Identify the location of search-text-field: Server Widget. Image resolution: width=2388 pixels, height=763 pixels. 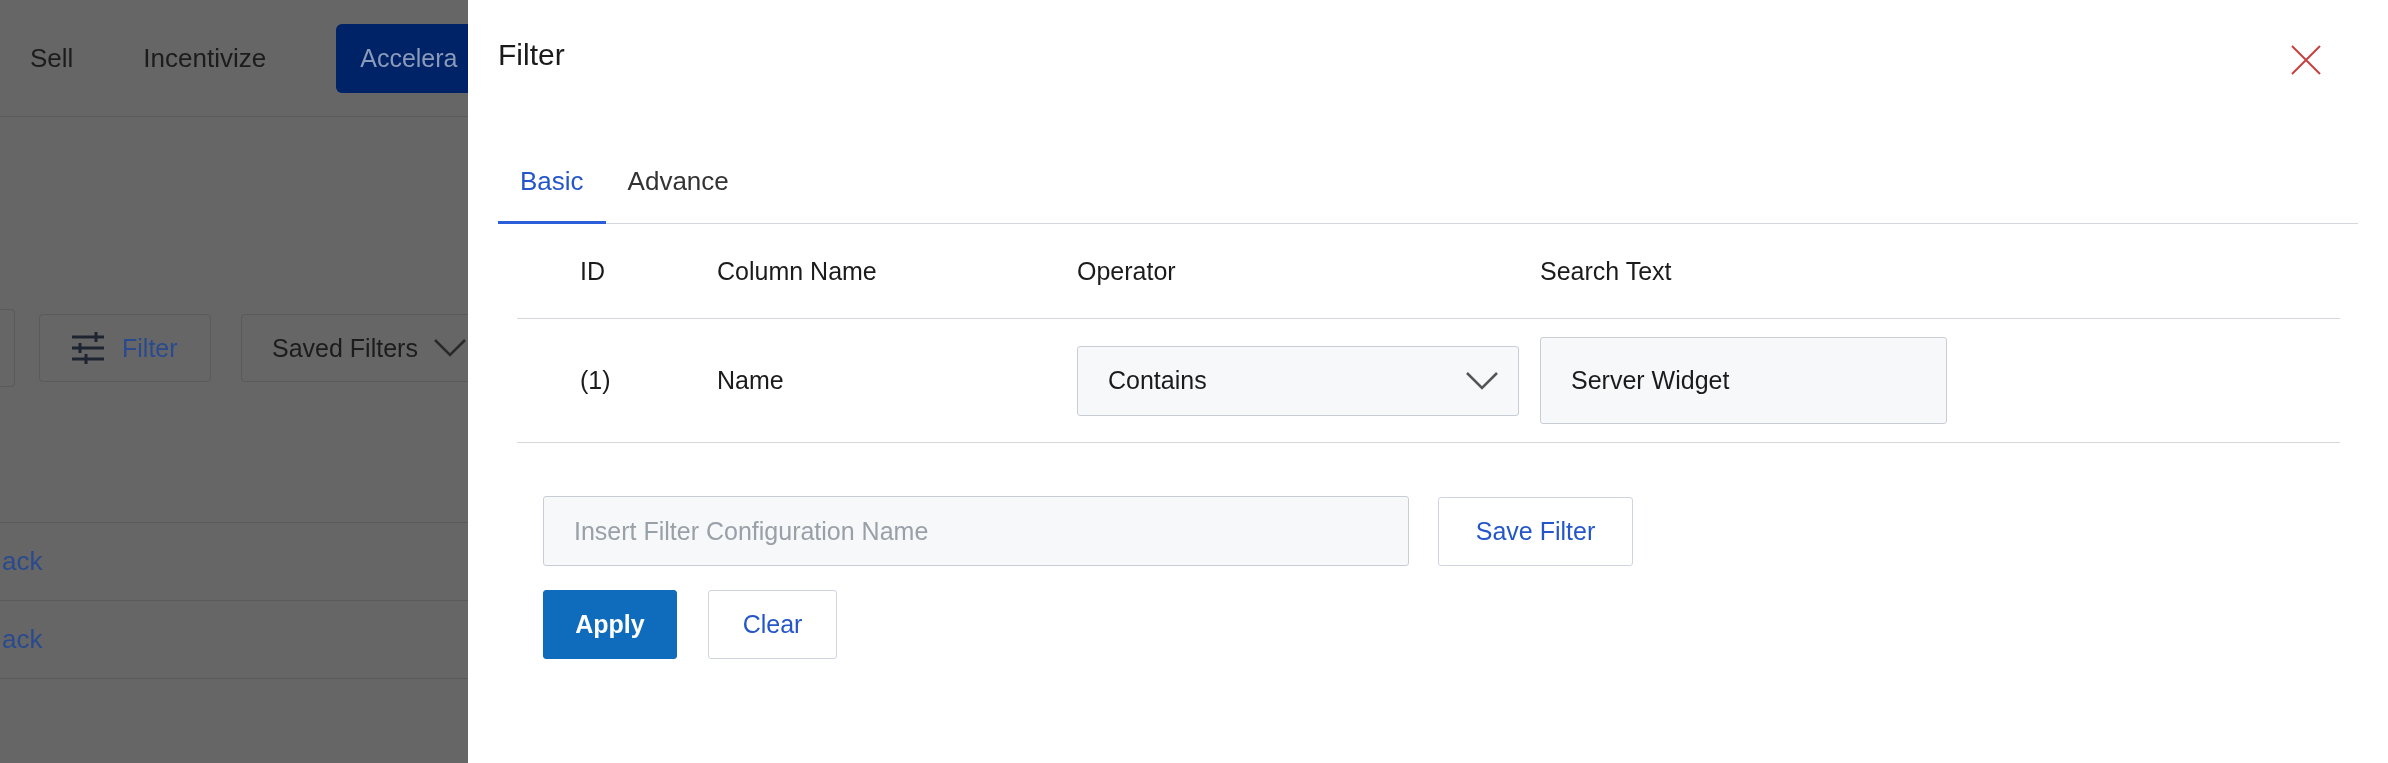
(1743, 380).